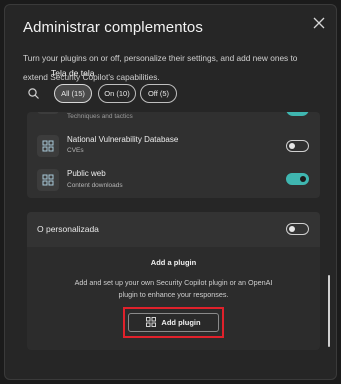 The image size is (341, 384). What do you see at coordinates (100, 116) in the screenshot?
I see `plugin-subtitle-partial: Techniques and tactics` at bounding box center [100, 116].